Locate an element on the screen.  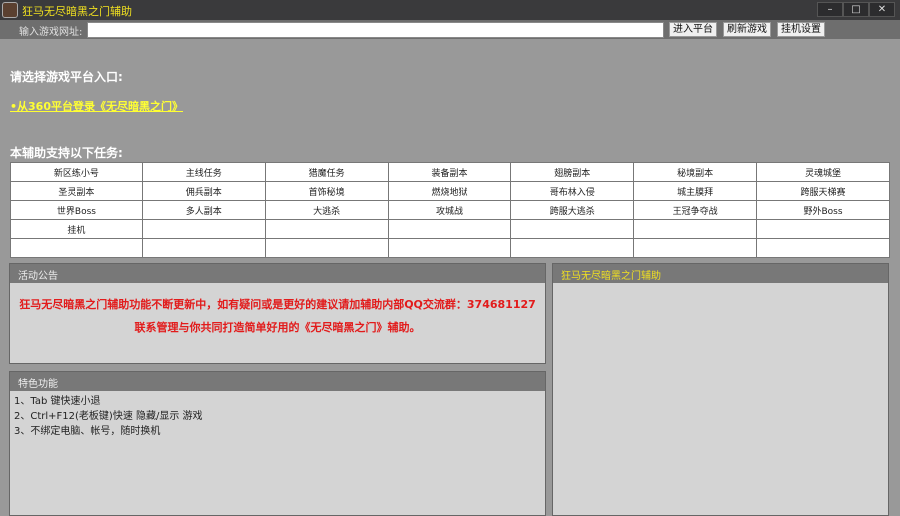
task-cell: 佣兵副本 is located at coordinates (203, 191).